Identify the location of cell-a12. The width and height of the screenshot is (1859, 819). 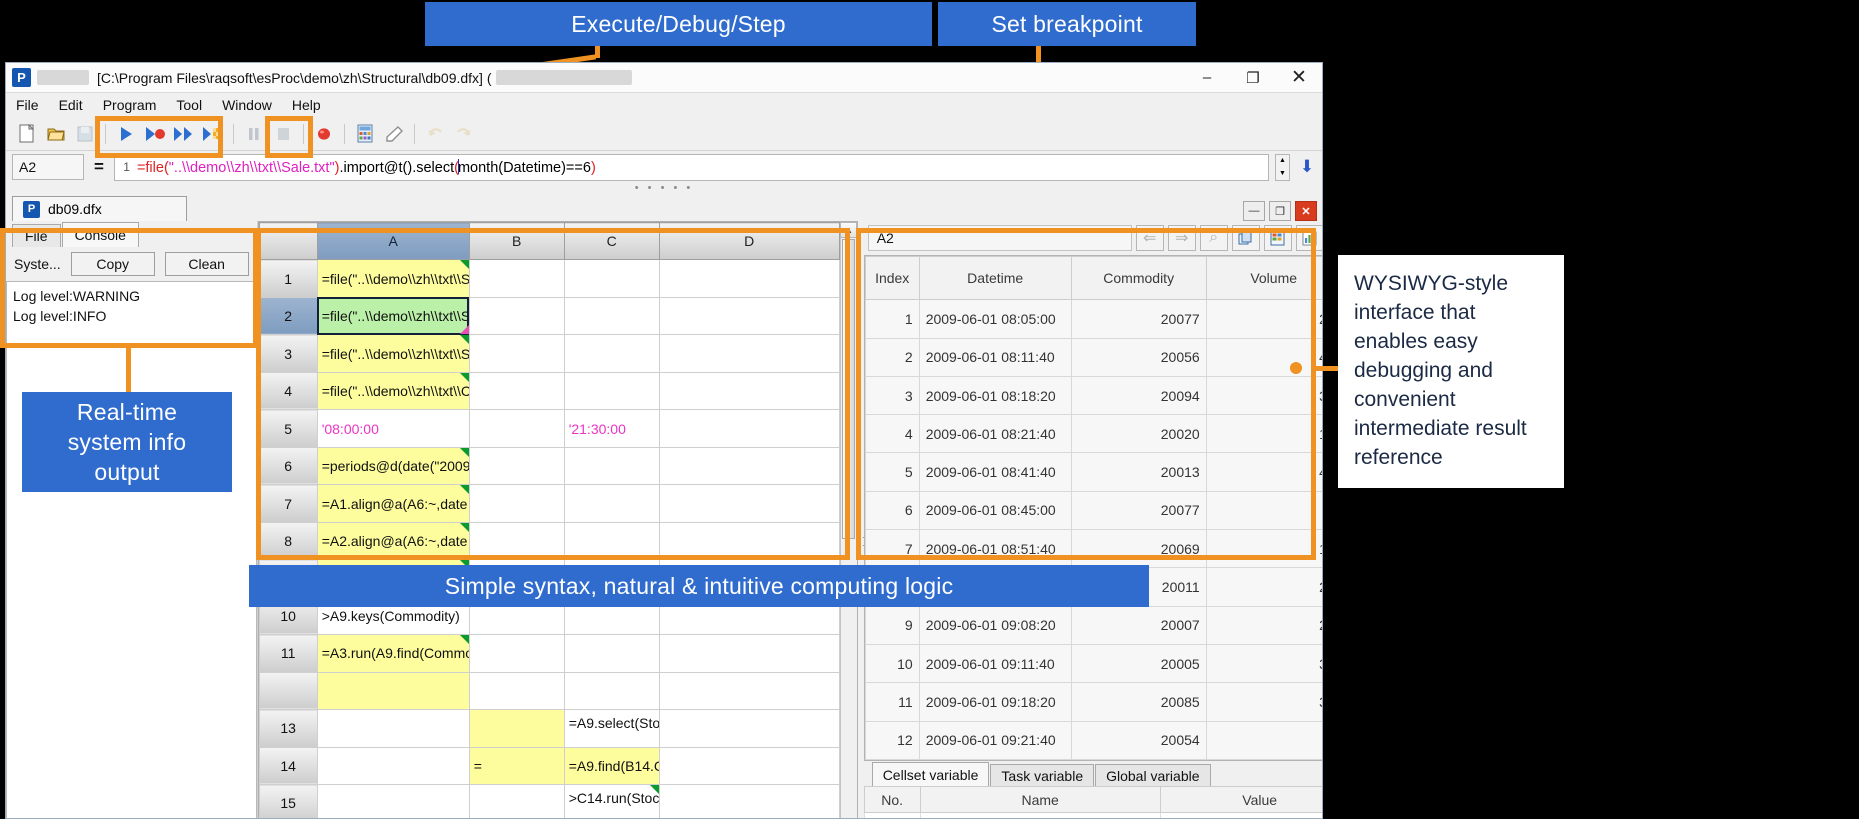
(393, 691).